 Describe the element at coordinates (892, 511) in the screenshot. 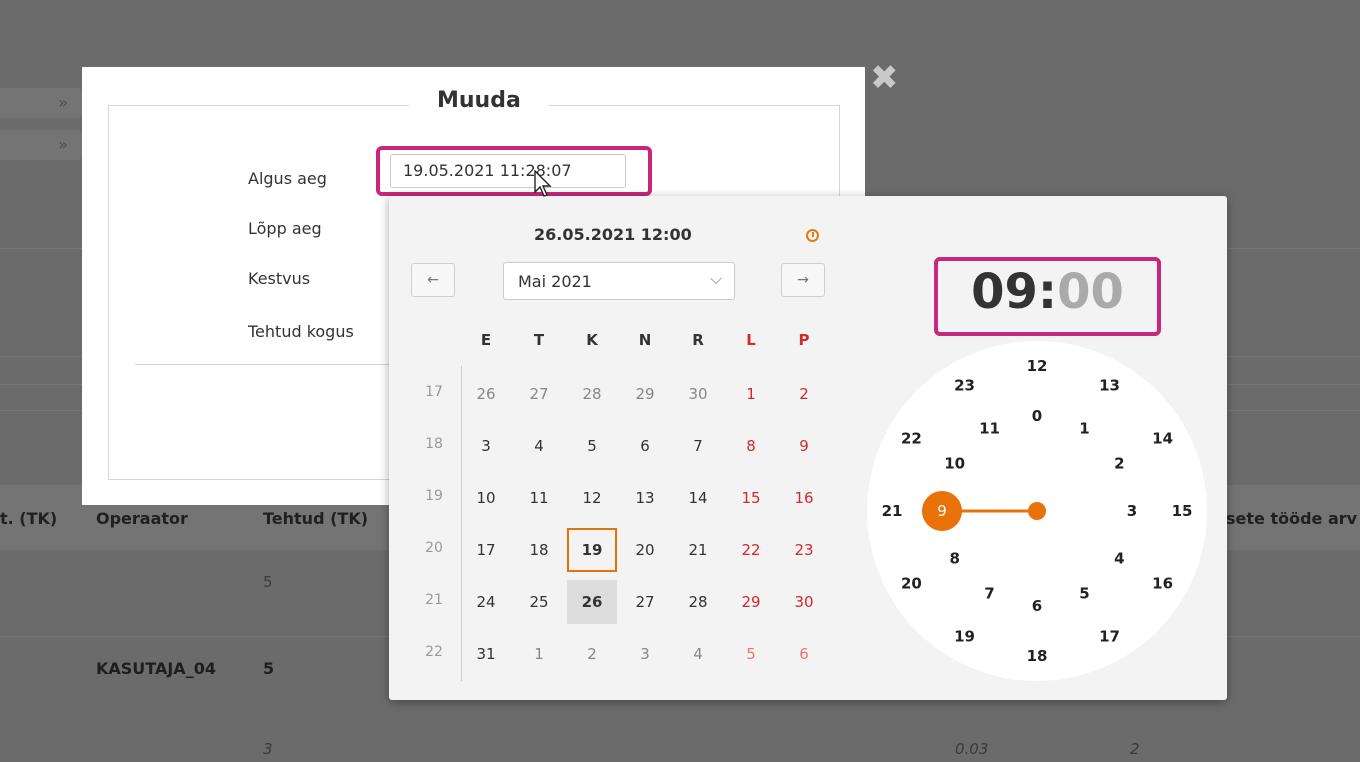

I see `dial-hour: 21` at that location.